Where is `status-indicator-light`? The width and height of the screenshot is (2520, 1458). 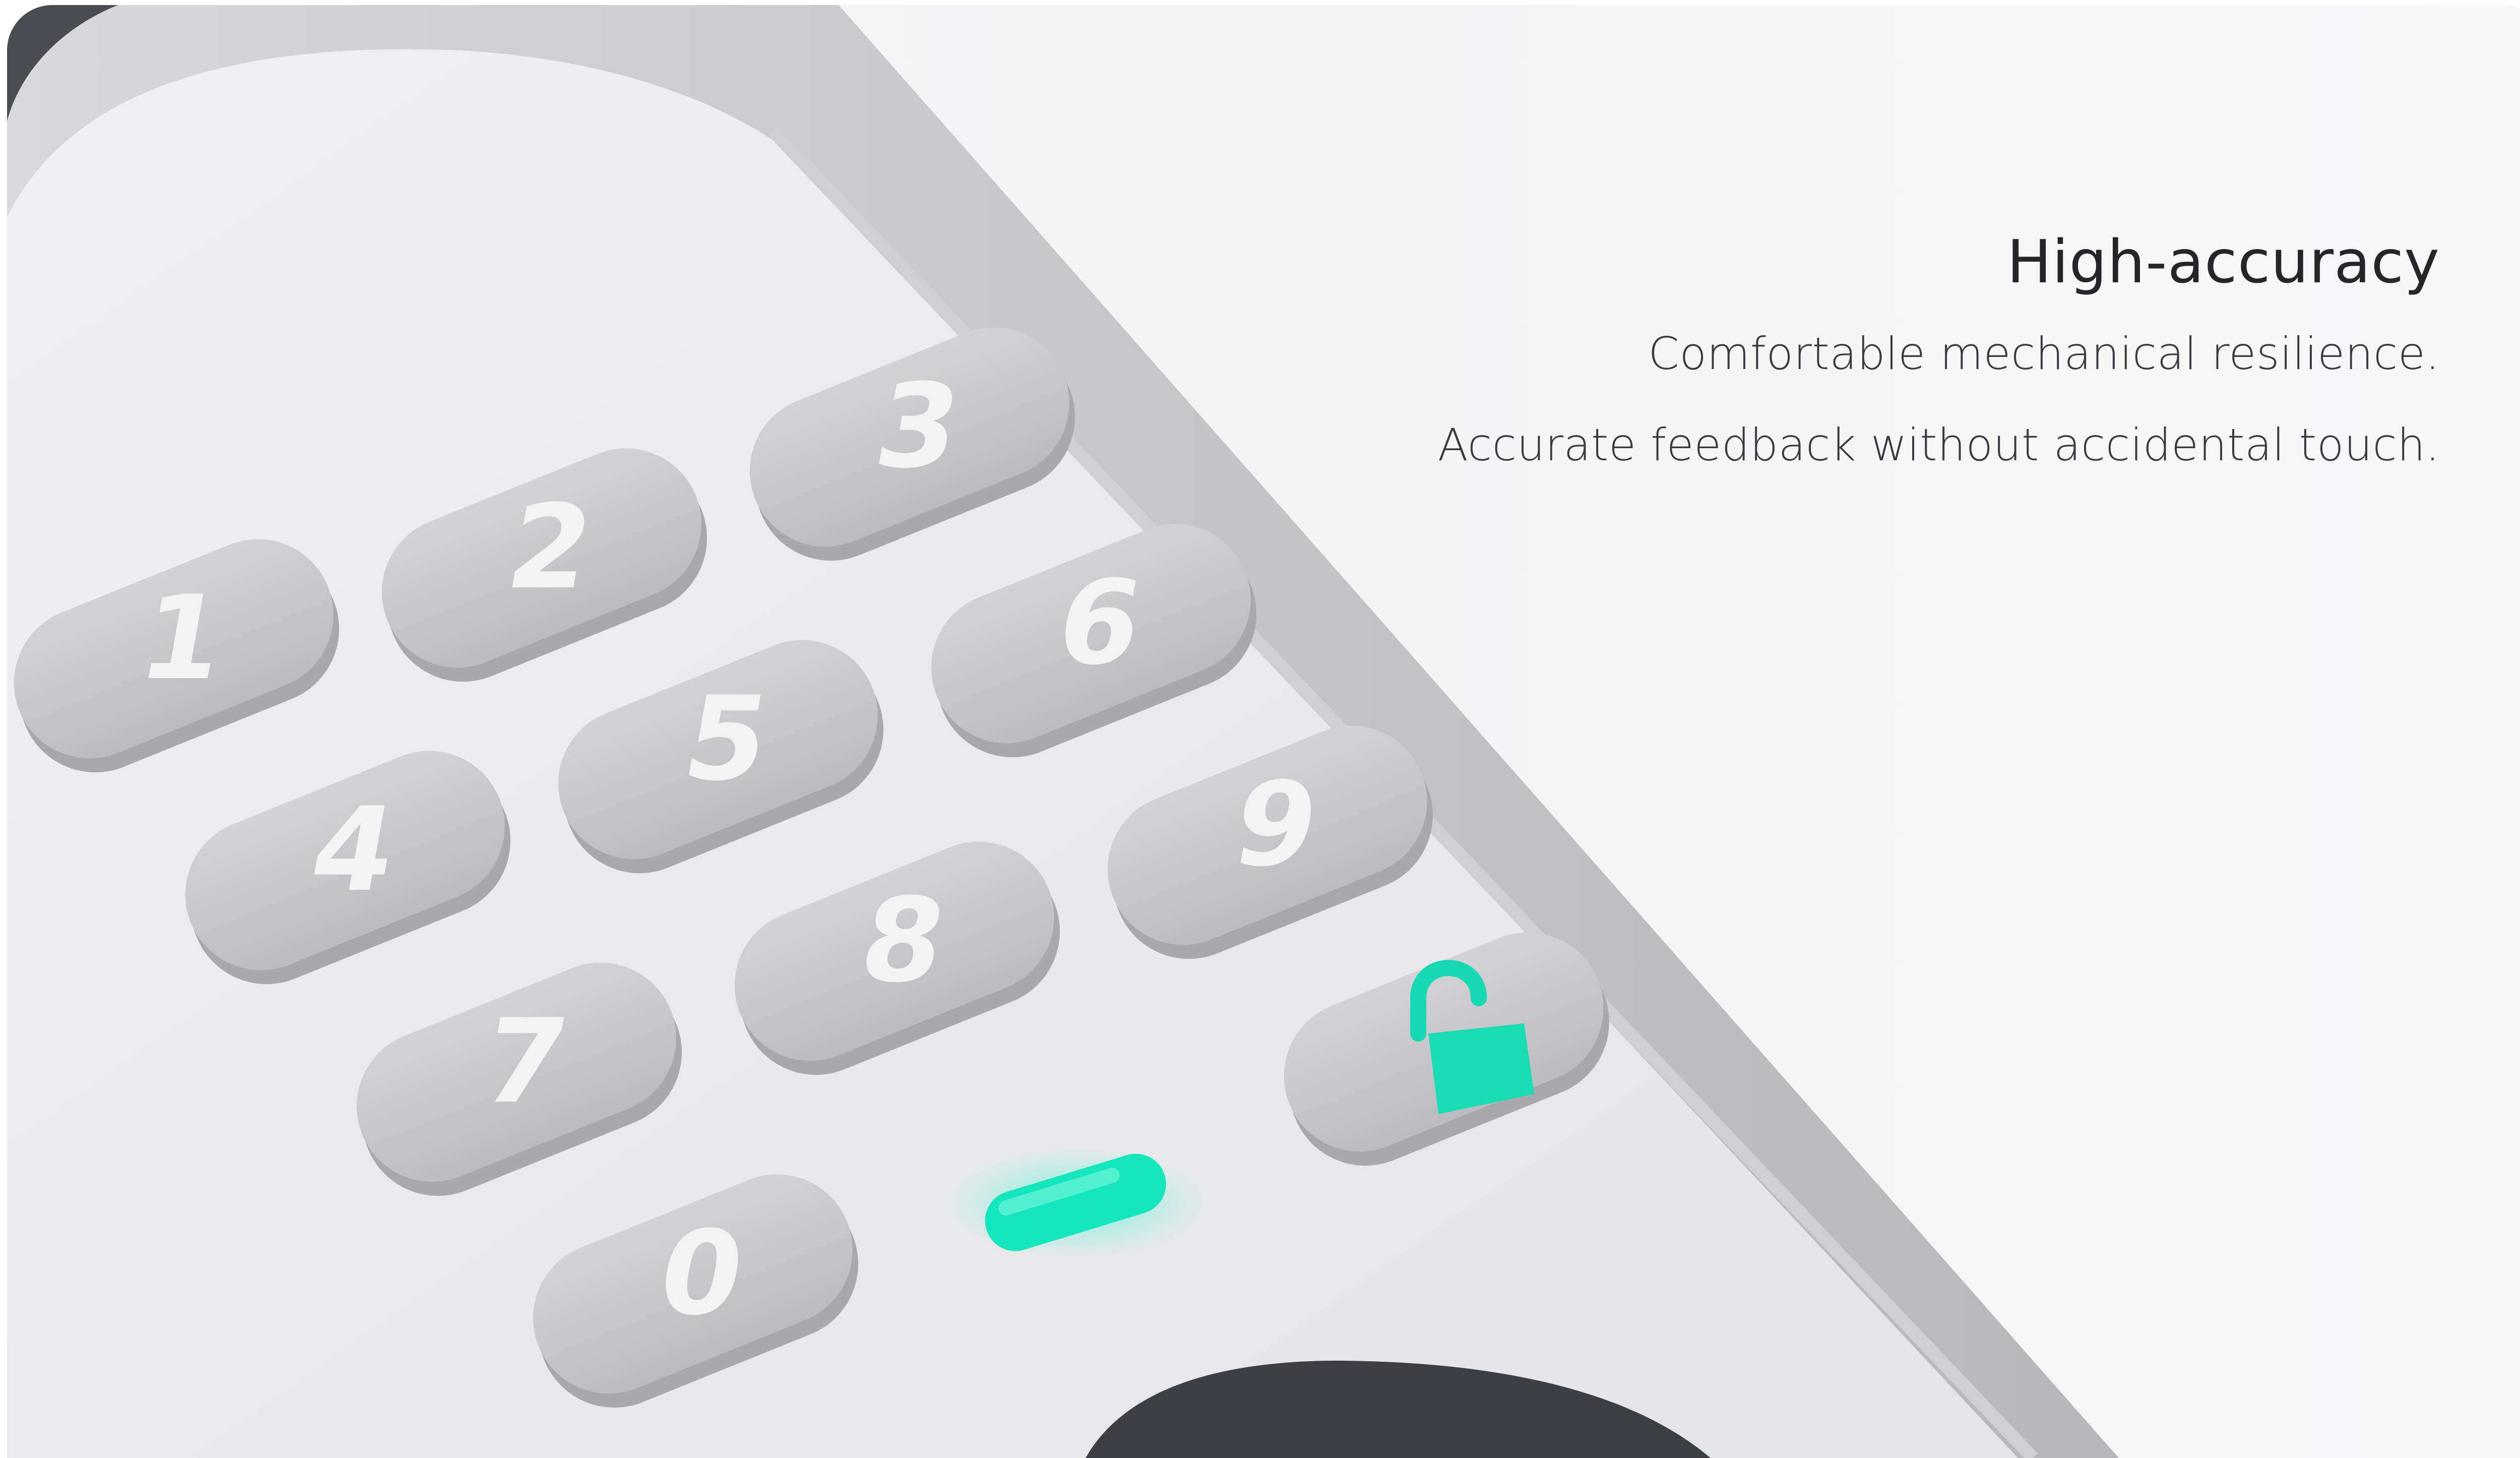
status-indicator-light is located at coordinates (1075, 1202).